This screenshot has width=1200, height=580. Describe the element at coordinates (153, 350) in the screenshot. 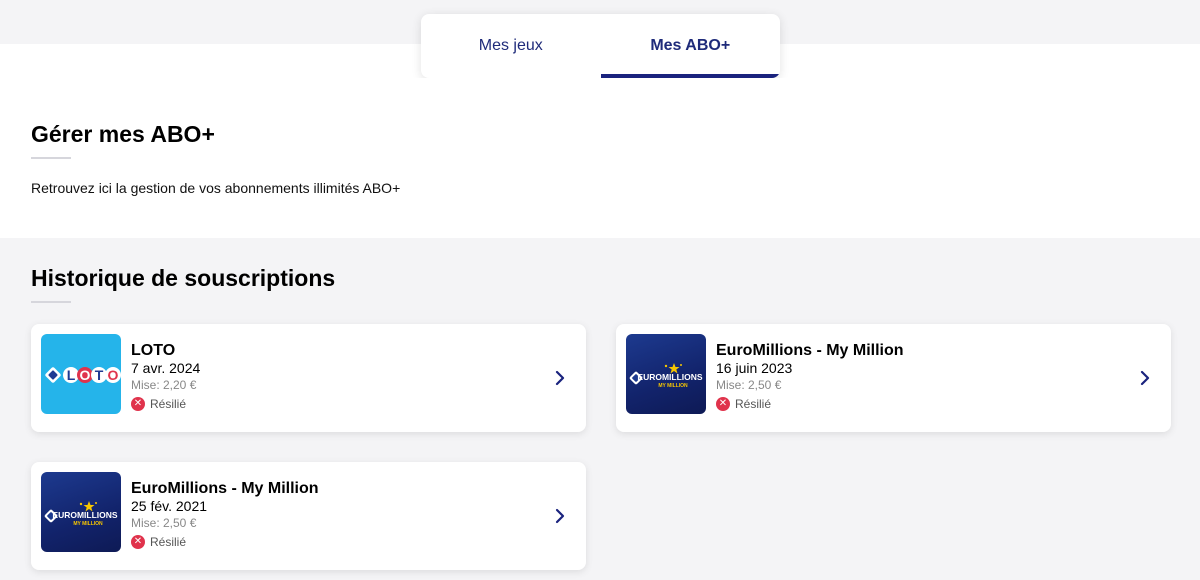

I see `card-game-name: LOTO` at that location.